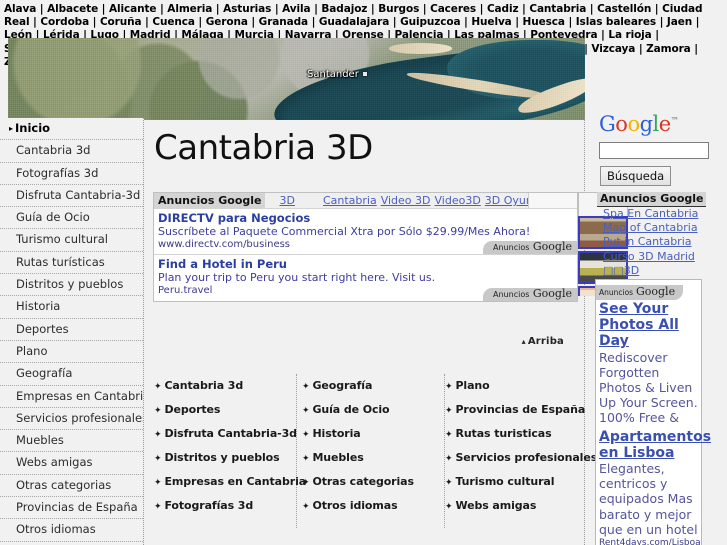  I want to click on province-link: Albacete, so click(72, 9).